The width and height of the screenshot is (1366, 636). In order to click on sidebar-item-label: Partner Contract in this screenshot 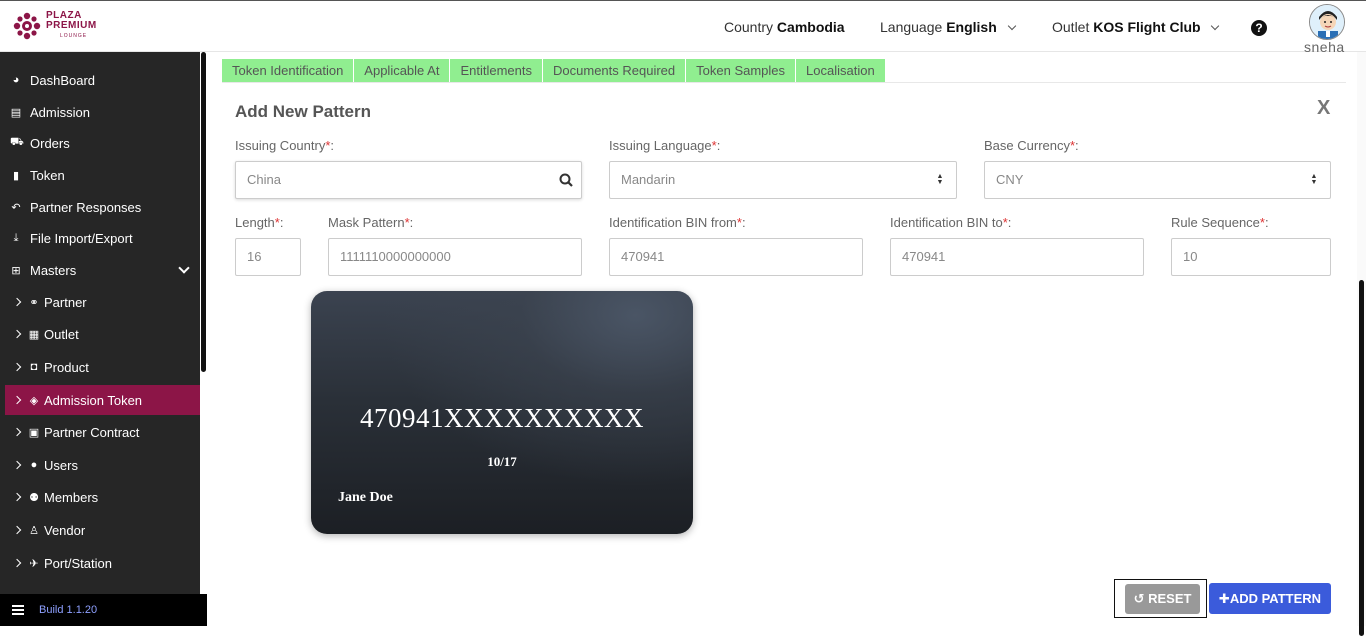, I will do `click(92, 432)`.